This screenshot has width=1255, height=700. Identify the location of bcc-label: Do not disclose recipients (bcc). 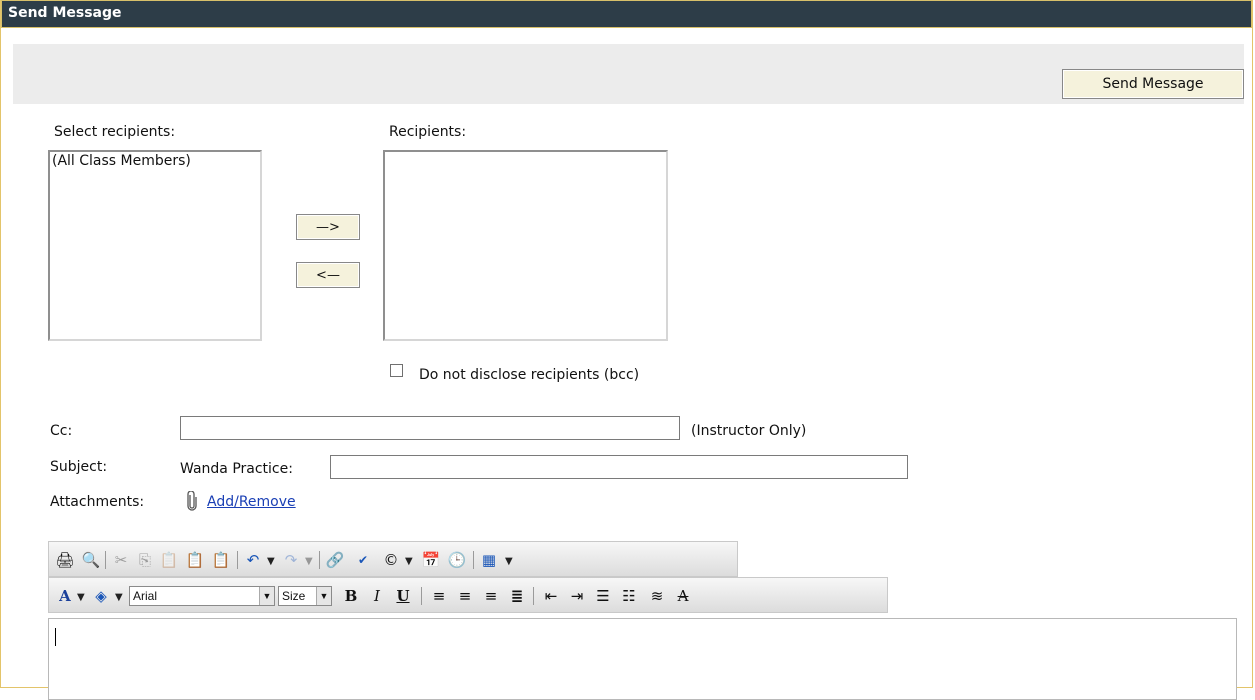
(529, 375).